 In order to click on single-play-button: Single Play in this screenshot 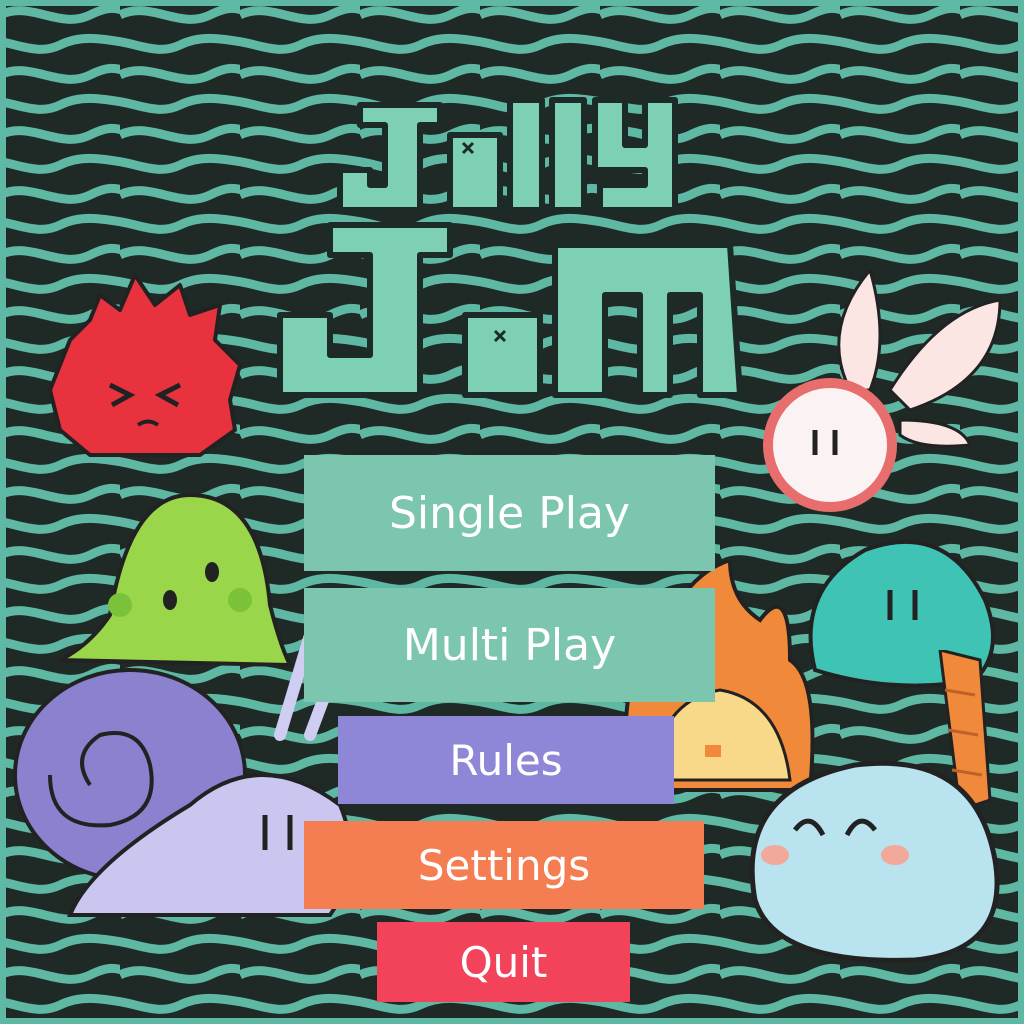, I will do `click(509, 513)`.